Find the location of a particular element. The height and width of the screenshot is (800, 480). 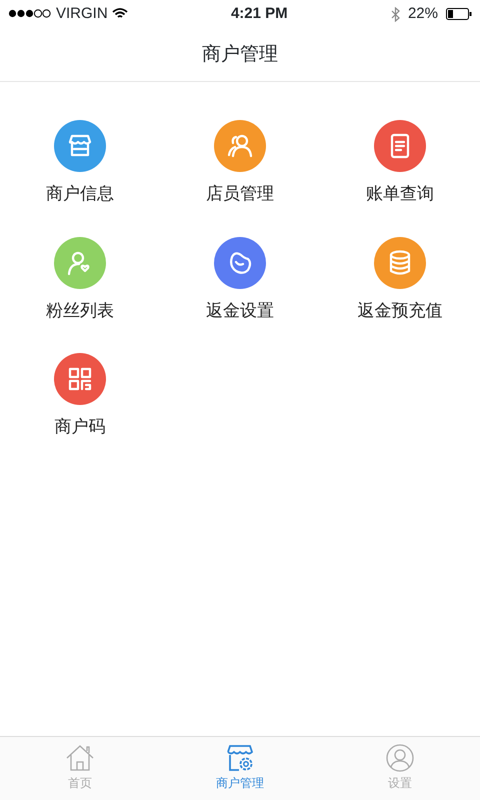

bluetooth-icon is located at coordinates (395, 14).